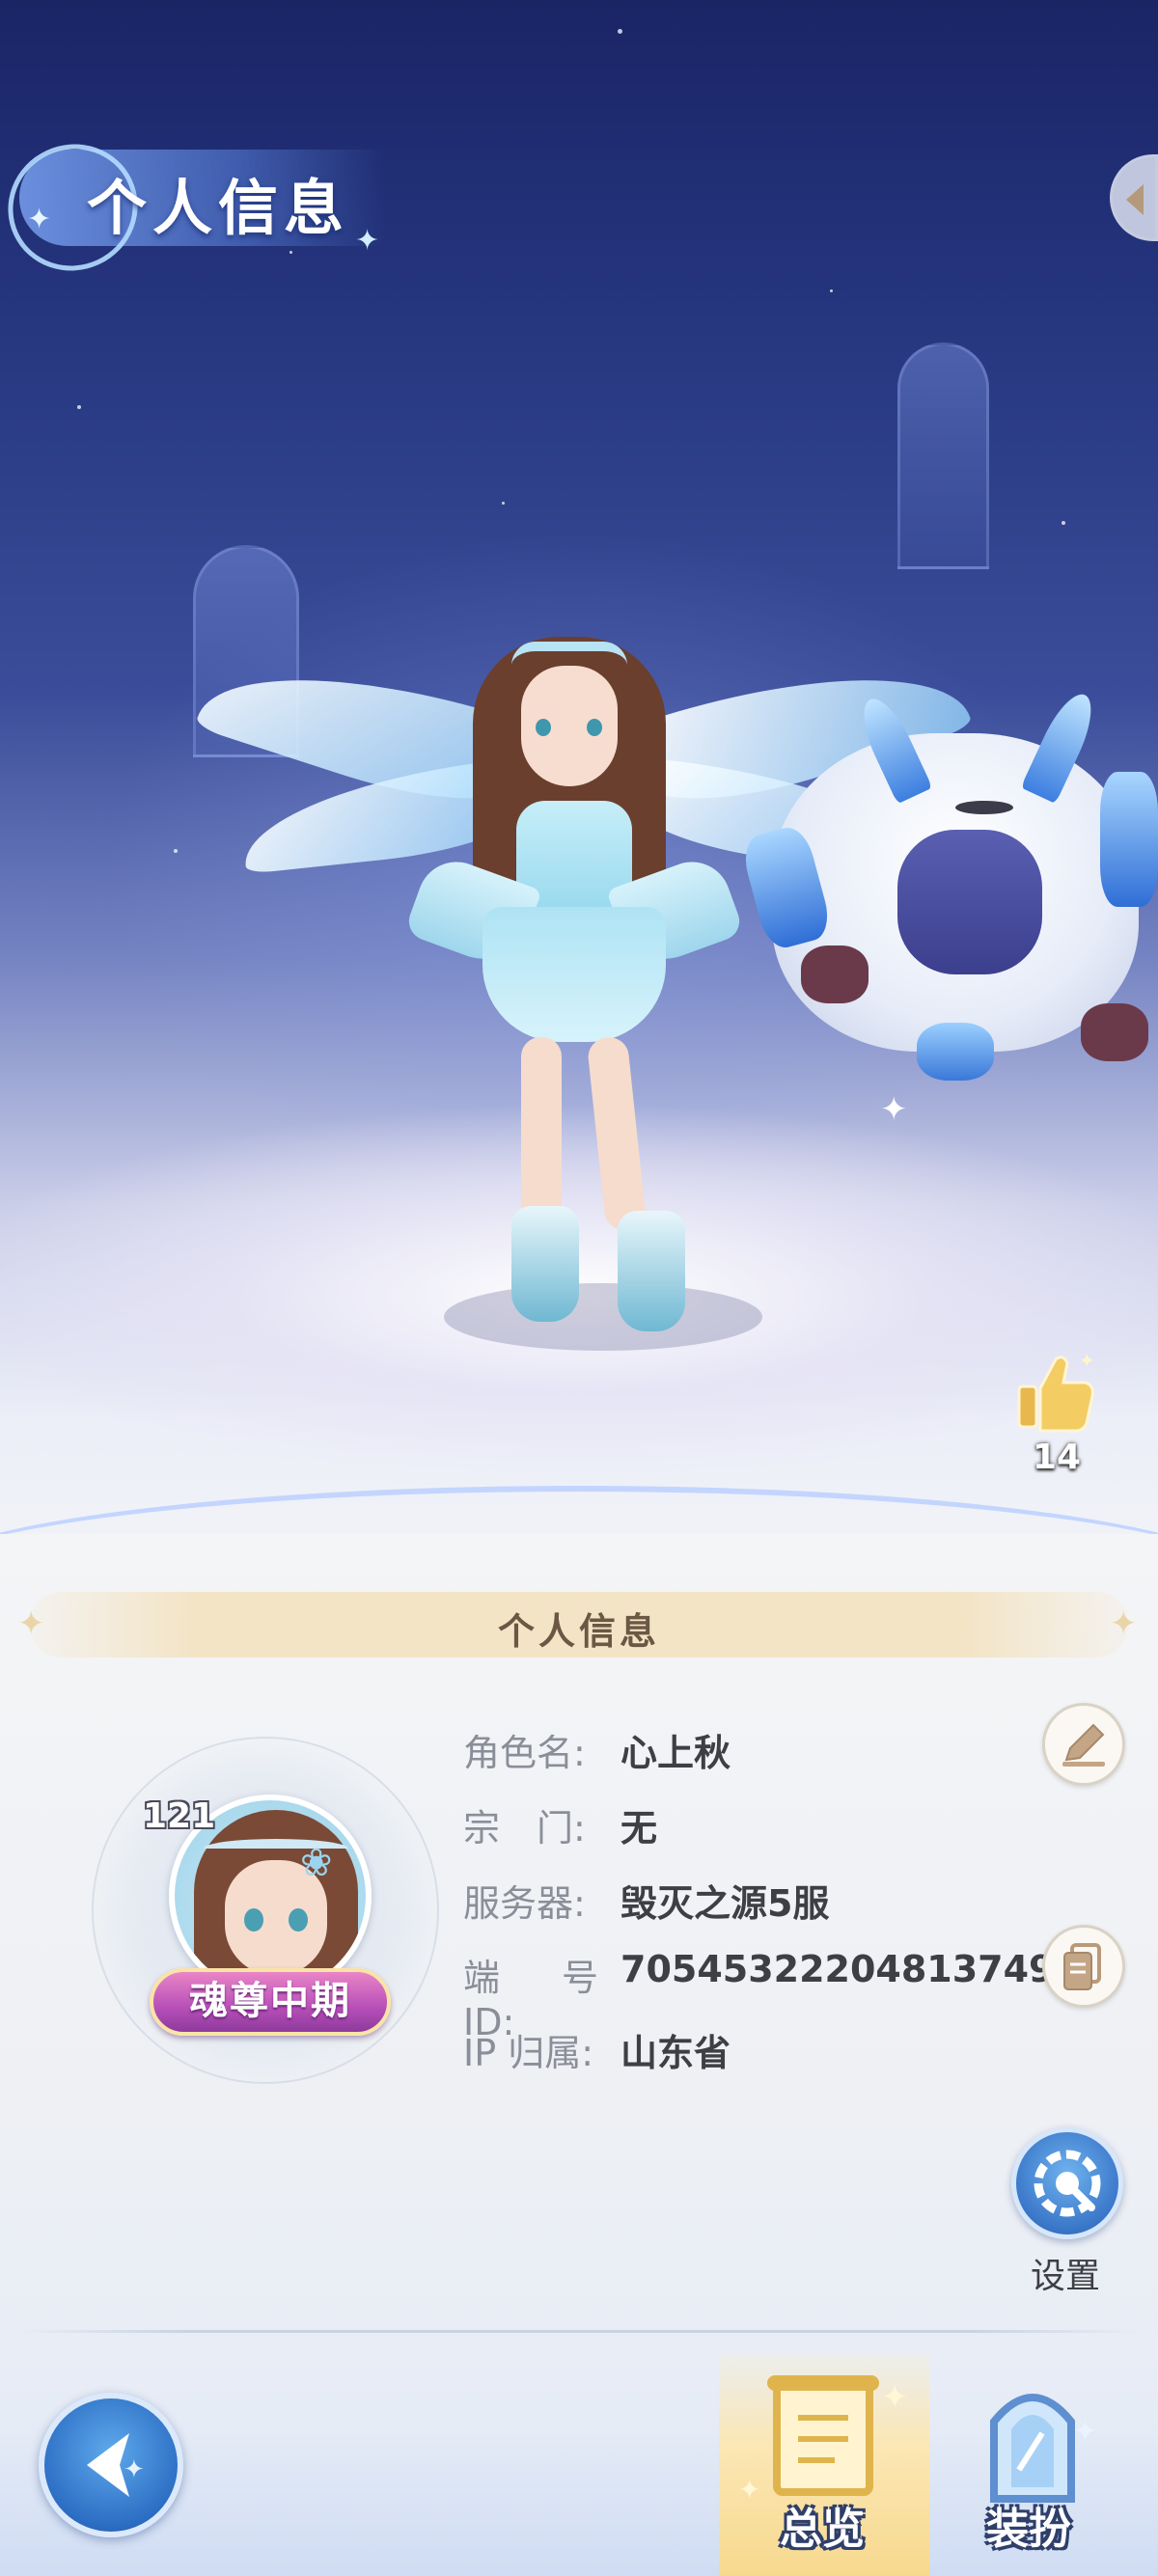  What do you see at coordinates (528, 2053) in the screenshot?
I see `info-label-ip: IP 归属:` at bounding box center [528, 2053].